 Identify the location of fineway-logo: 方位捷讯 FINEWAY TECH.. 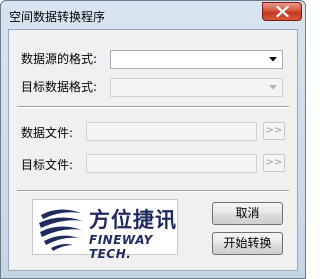
(105, 230).